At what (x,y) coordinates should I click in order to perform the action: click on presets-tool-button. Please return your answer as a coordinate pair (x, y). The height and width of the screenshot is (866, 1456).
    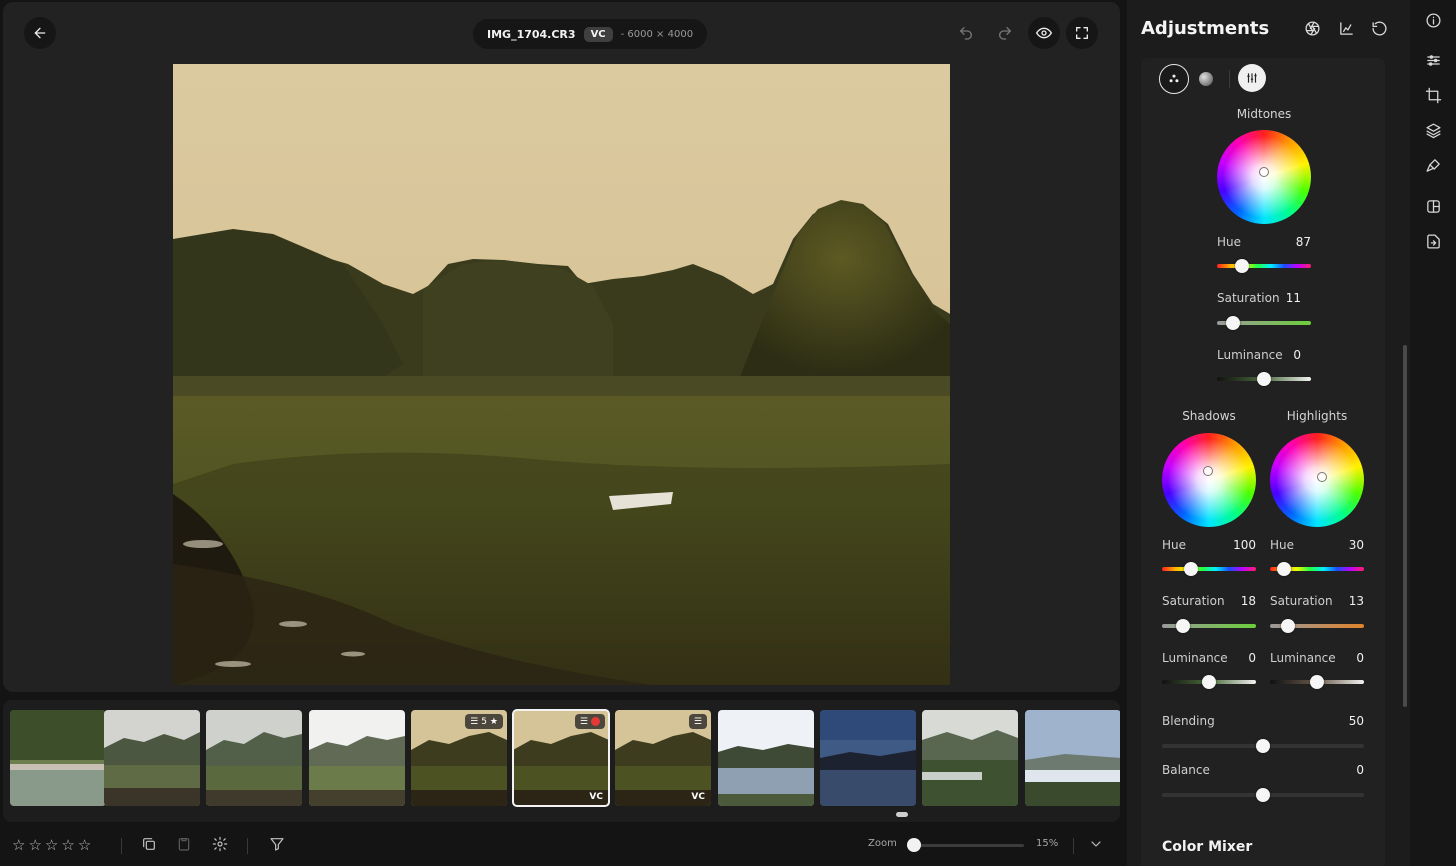
    Looking at the image, I should click on (1433, 206).